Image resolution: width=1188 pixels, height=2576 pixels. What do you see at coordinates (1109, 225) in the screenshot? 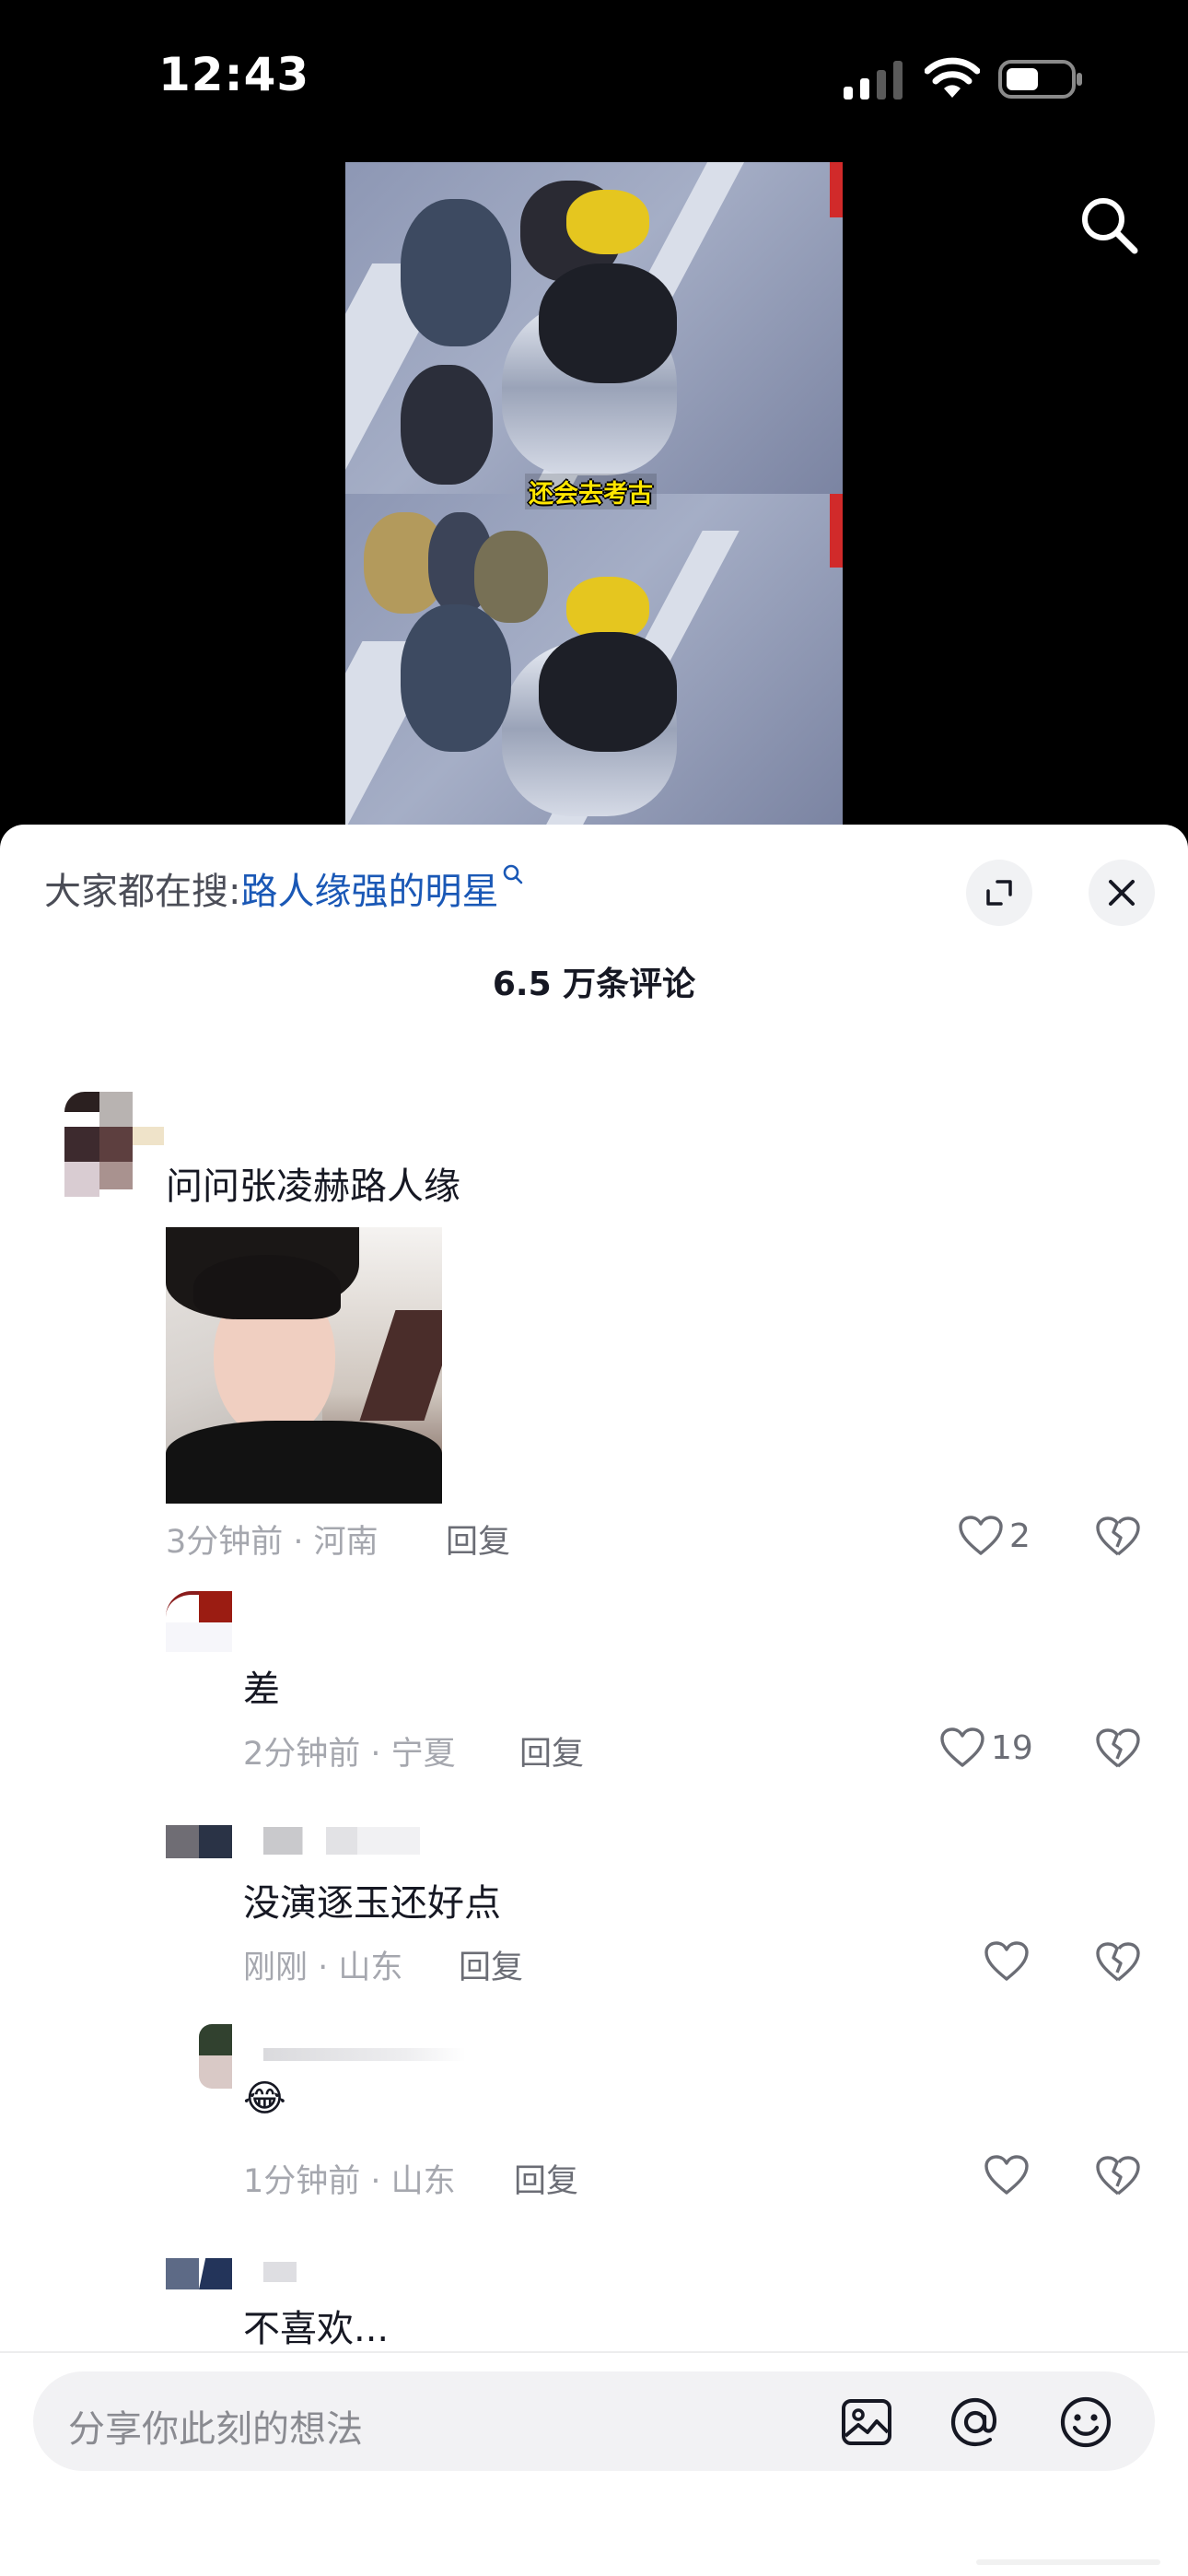
I see `search-icon` at bounding box center [1109, 225].